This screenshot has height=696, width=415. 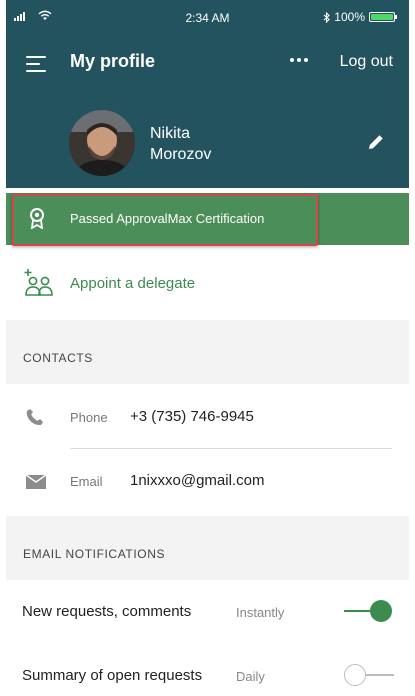 I want to click on email-value: 1nixxxo@gmail.com, so click(x=197, y=480).